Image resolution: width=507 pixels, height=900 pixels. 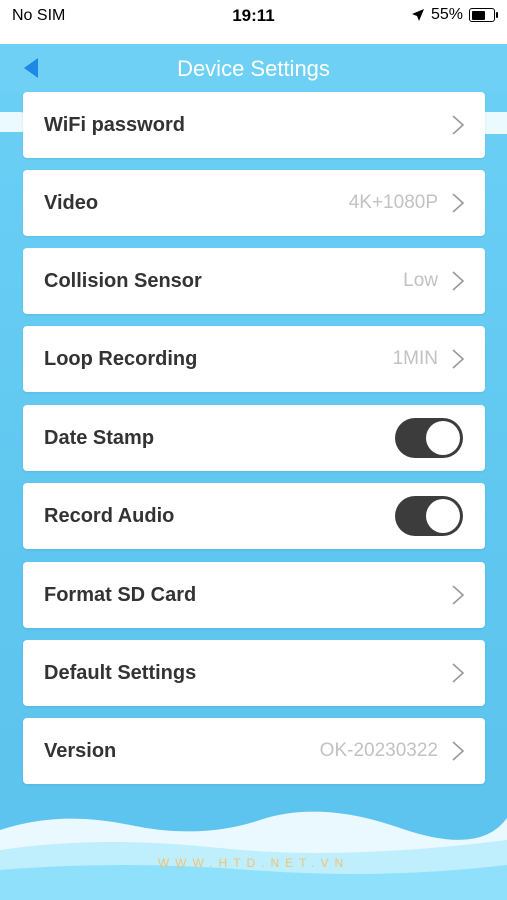 What do you see at coordinates (254, 516) in the screenshot?
I see `setting-row-record-audio: Record Audio` at bounding box center [254, 516].